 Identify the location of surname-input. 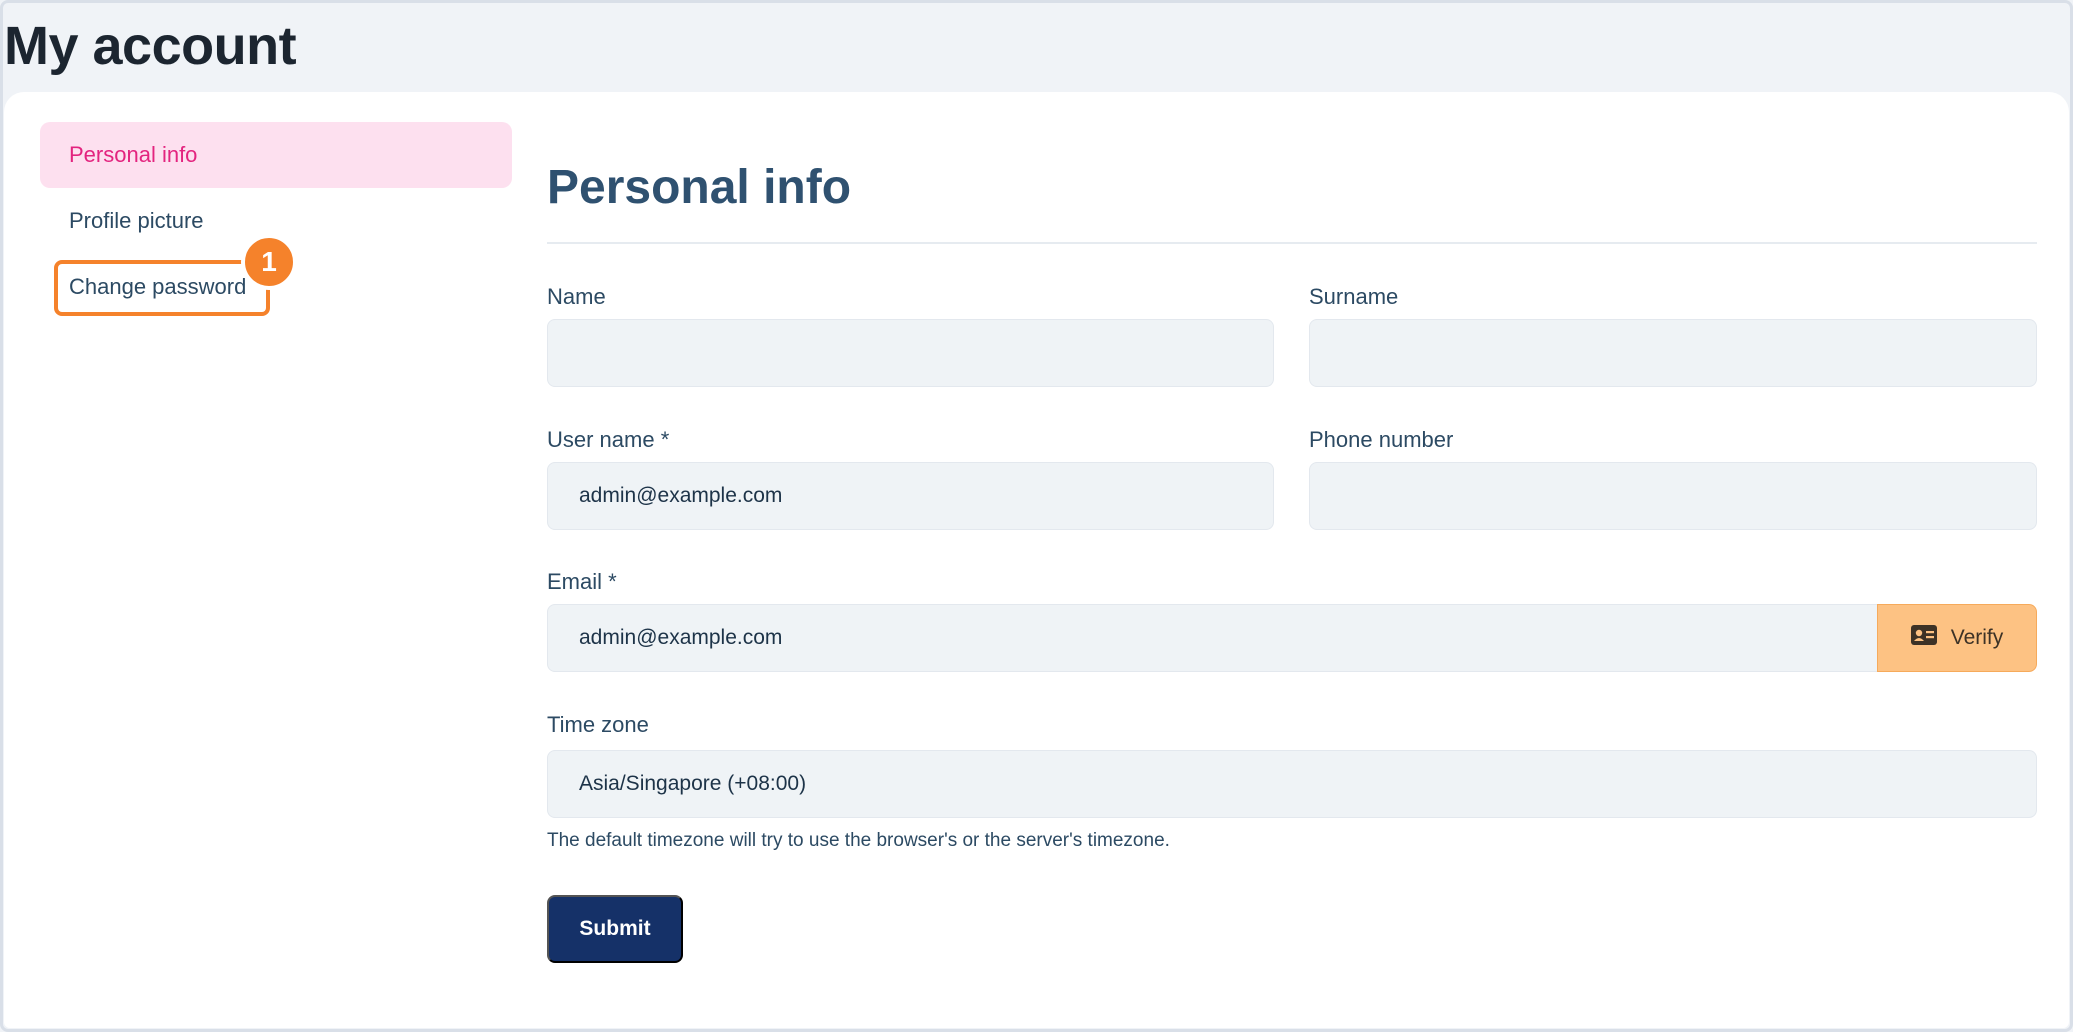
(1673, 353).